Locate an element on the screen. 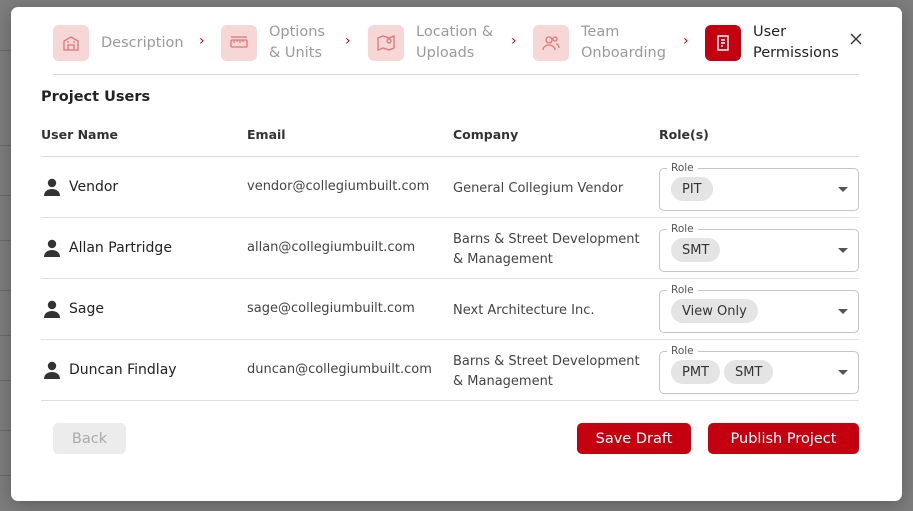 The image size is (913, 511). map-pin-icon is located at coordinates (386, 43).